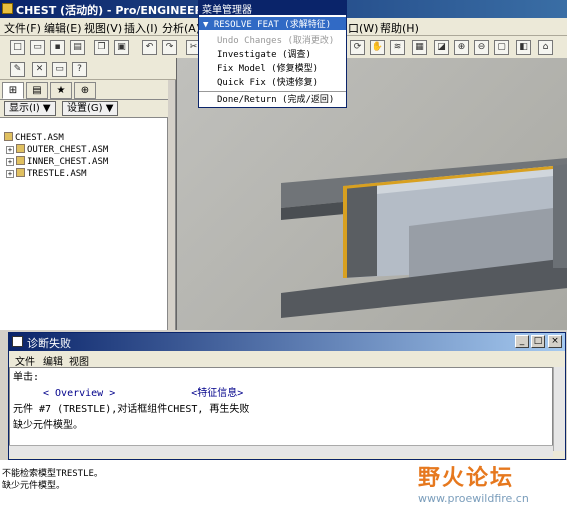 This screenshot has height=517, width=567. What do you see at coordinates (79, 393) in the screenshot?
I see `overview-link: < Overview >` at bounding box center [79, 393].